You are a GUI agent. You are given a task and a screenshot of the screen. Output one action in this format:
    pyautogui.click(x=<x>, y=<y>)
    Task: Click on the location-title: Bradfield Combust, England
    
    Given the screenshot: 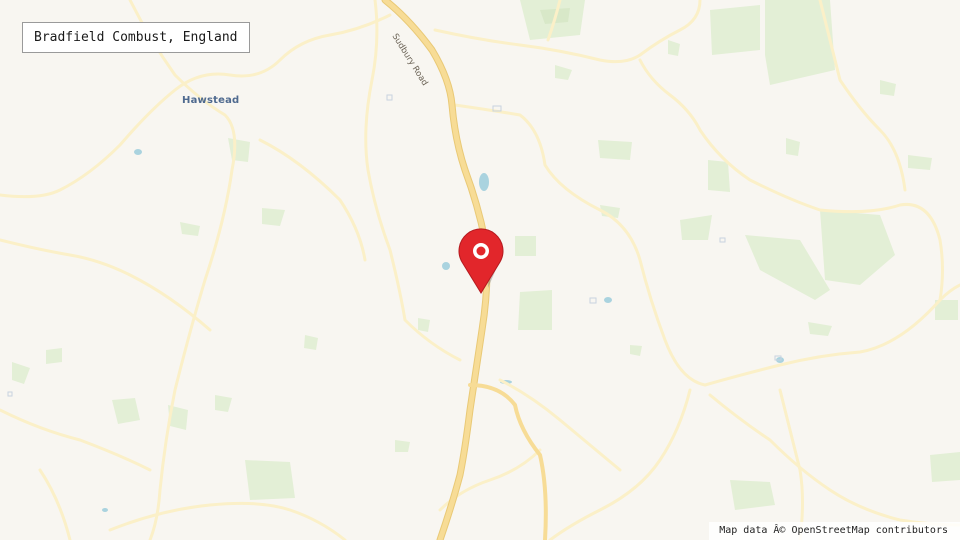 What is the action you would take?
    pyautogui.click(x=136, y=37)
    